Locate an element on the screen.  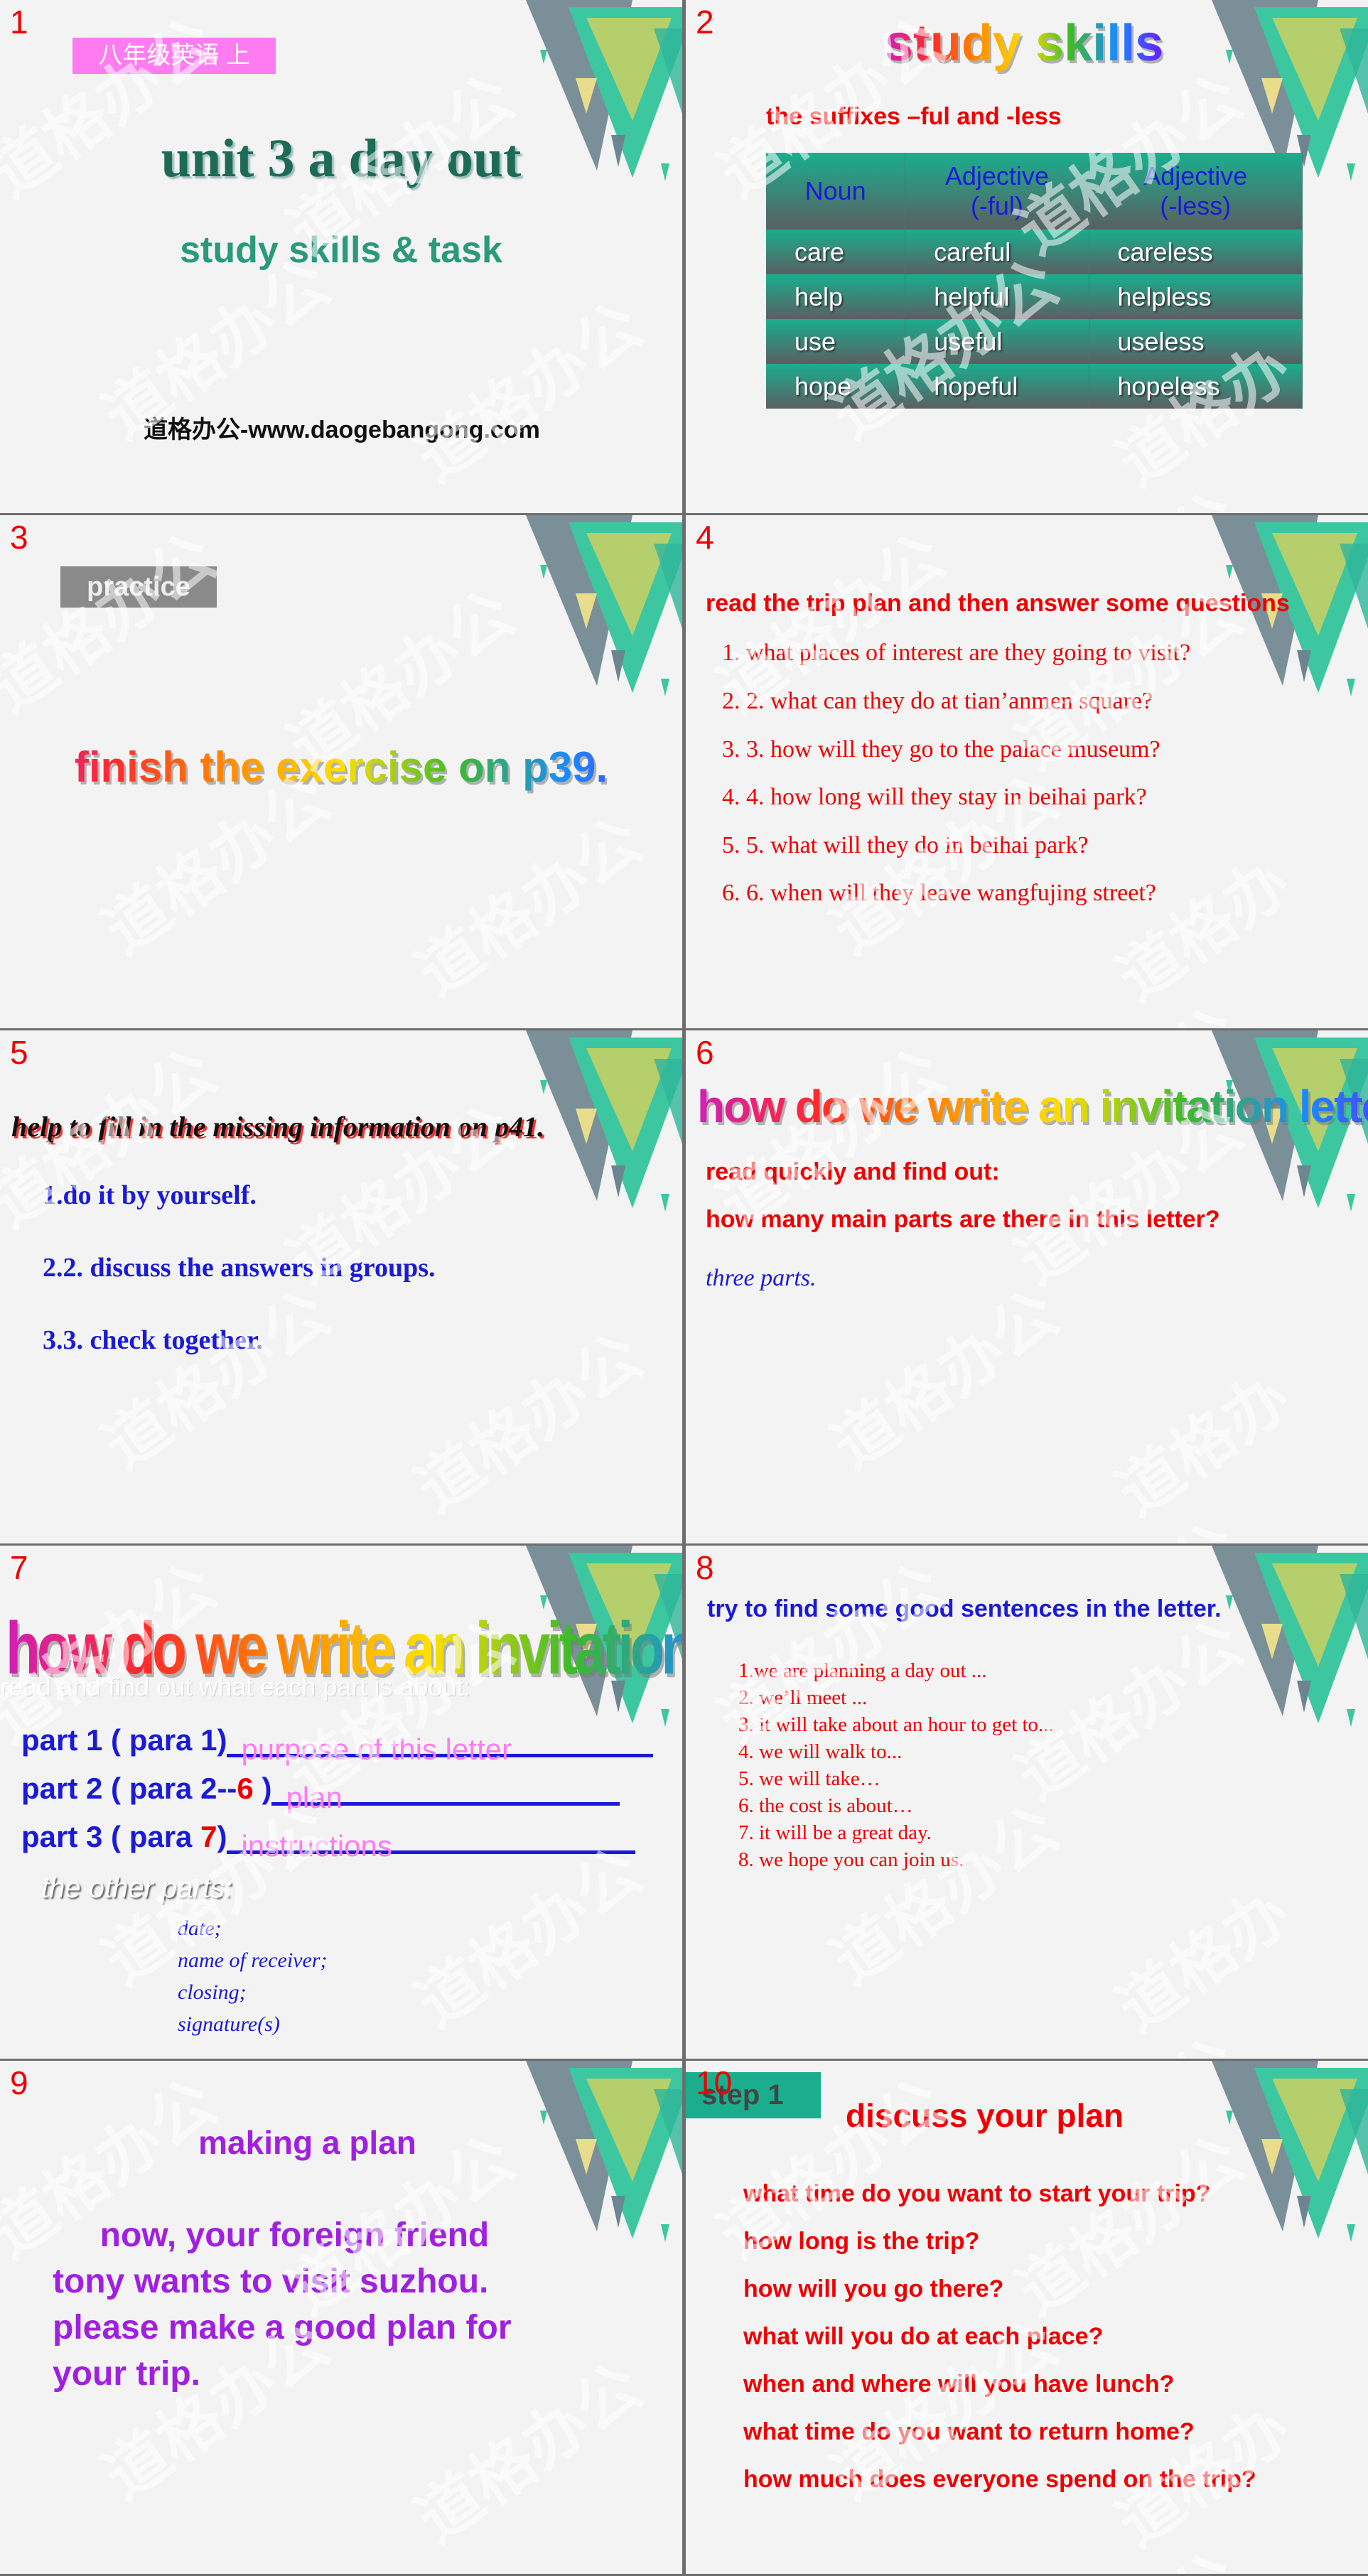
cell: useful is located at coordinates (997, 341).